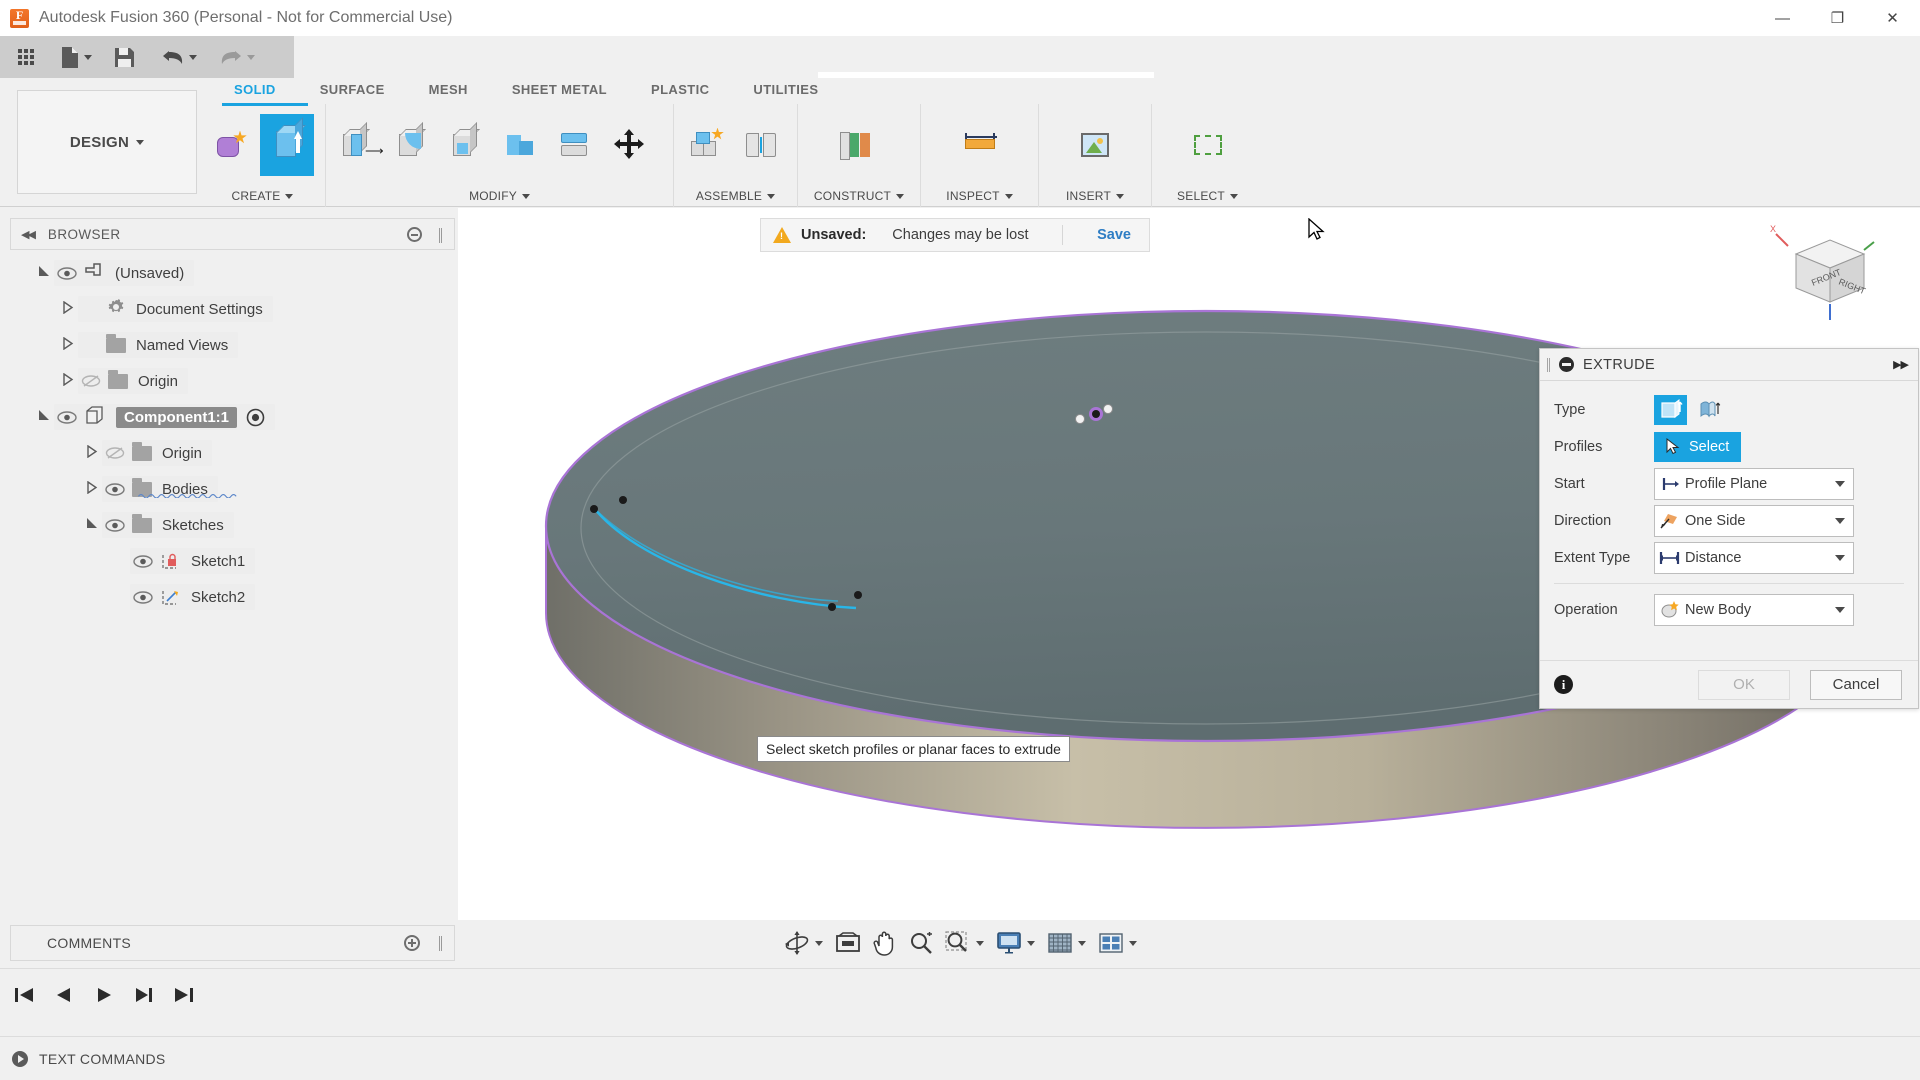  Describe the element at coordinates (232, 561) in the screenshot. I see `tree-node-sketch1: Sketch1` at that location.